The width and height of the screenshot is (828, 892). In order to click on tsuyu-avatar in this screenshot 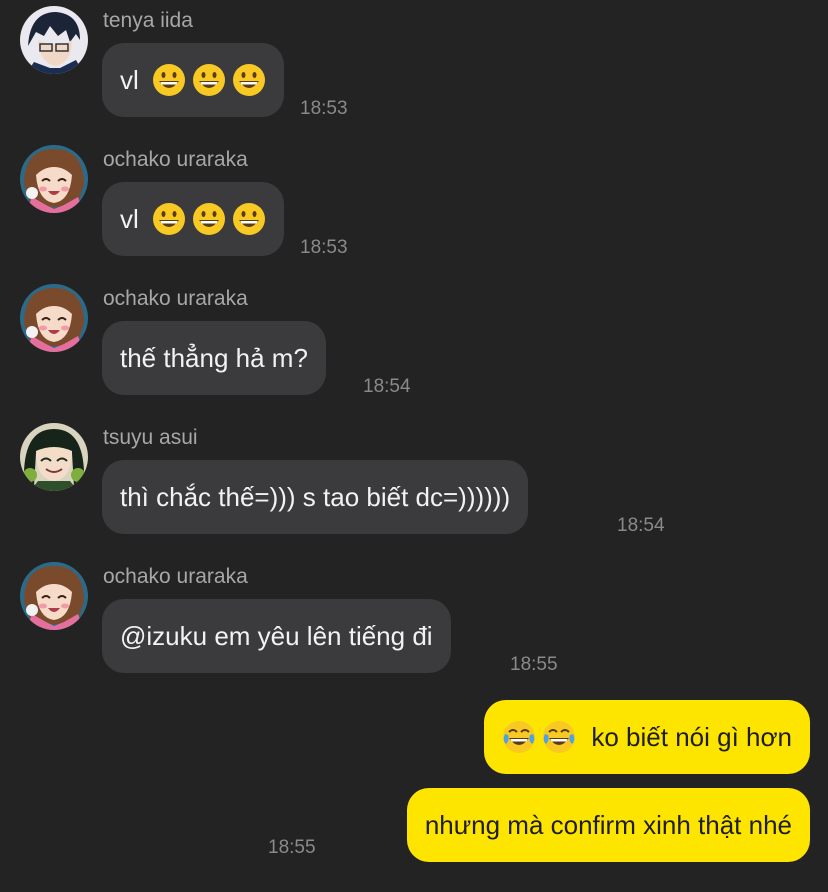, I will do `click(54, 457)`.